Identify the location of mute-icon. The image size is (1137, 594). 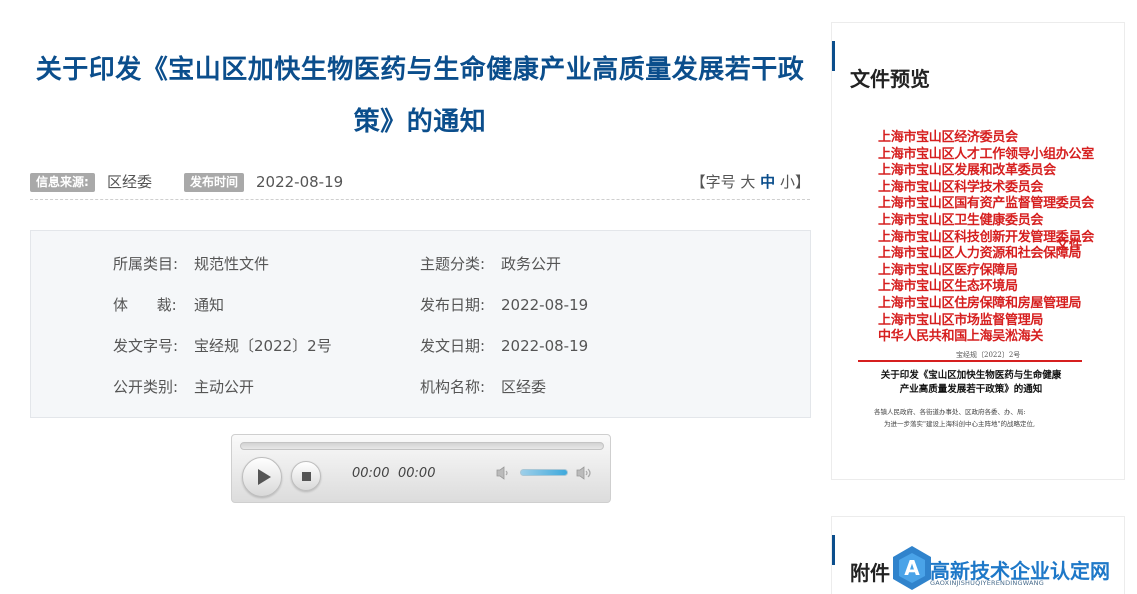
(504, 473).